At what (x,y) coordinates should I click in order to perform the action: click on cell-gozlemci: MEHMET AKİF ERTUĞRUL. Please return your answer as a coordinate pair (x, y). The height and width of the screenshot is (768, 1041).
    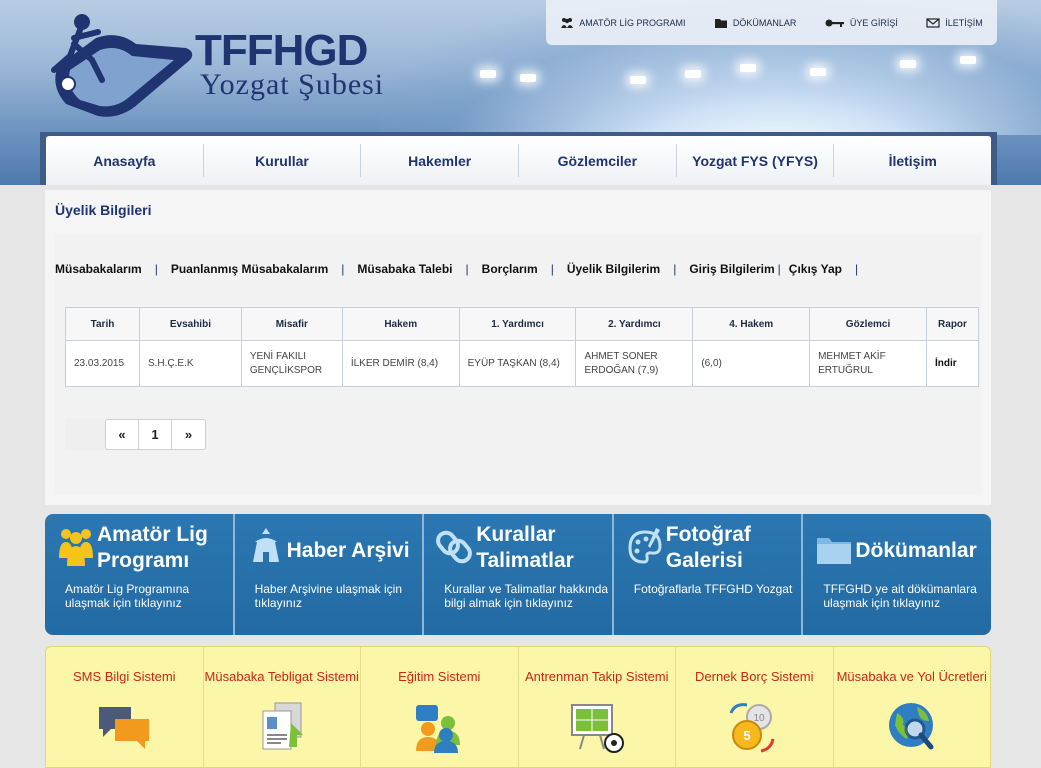
    Looking at the image, I should click on (868, 363).